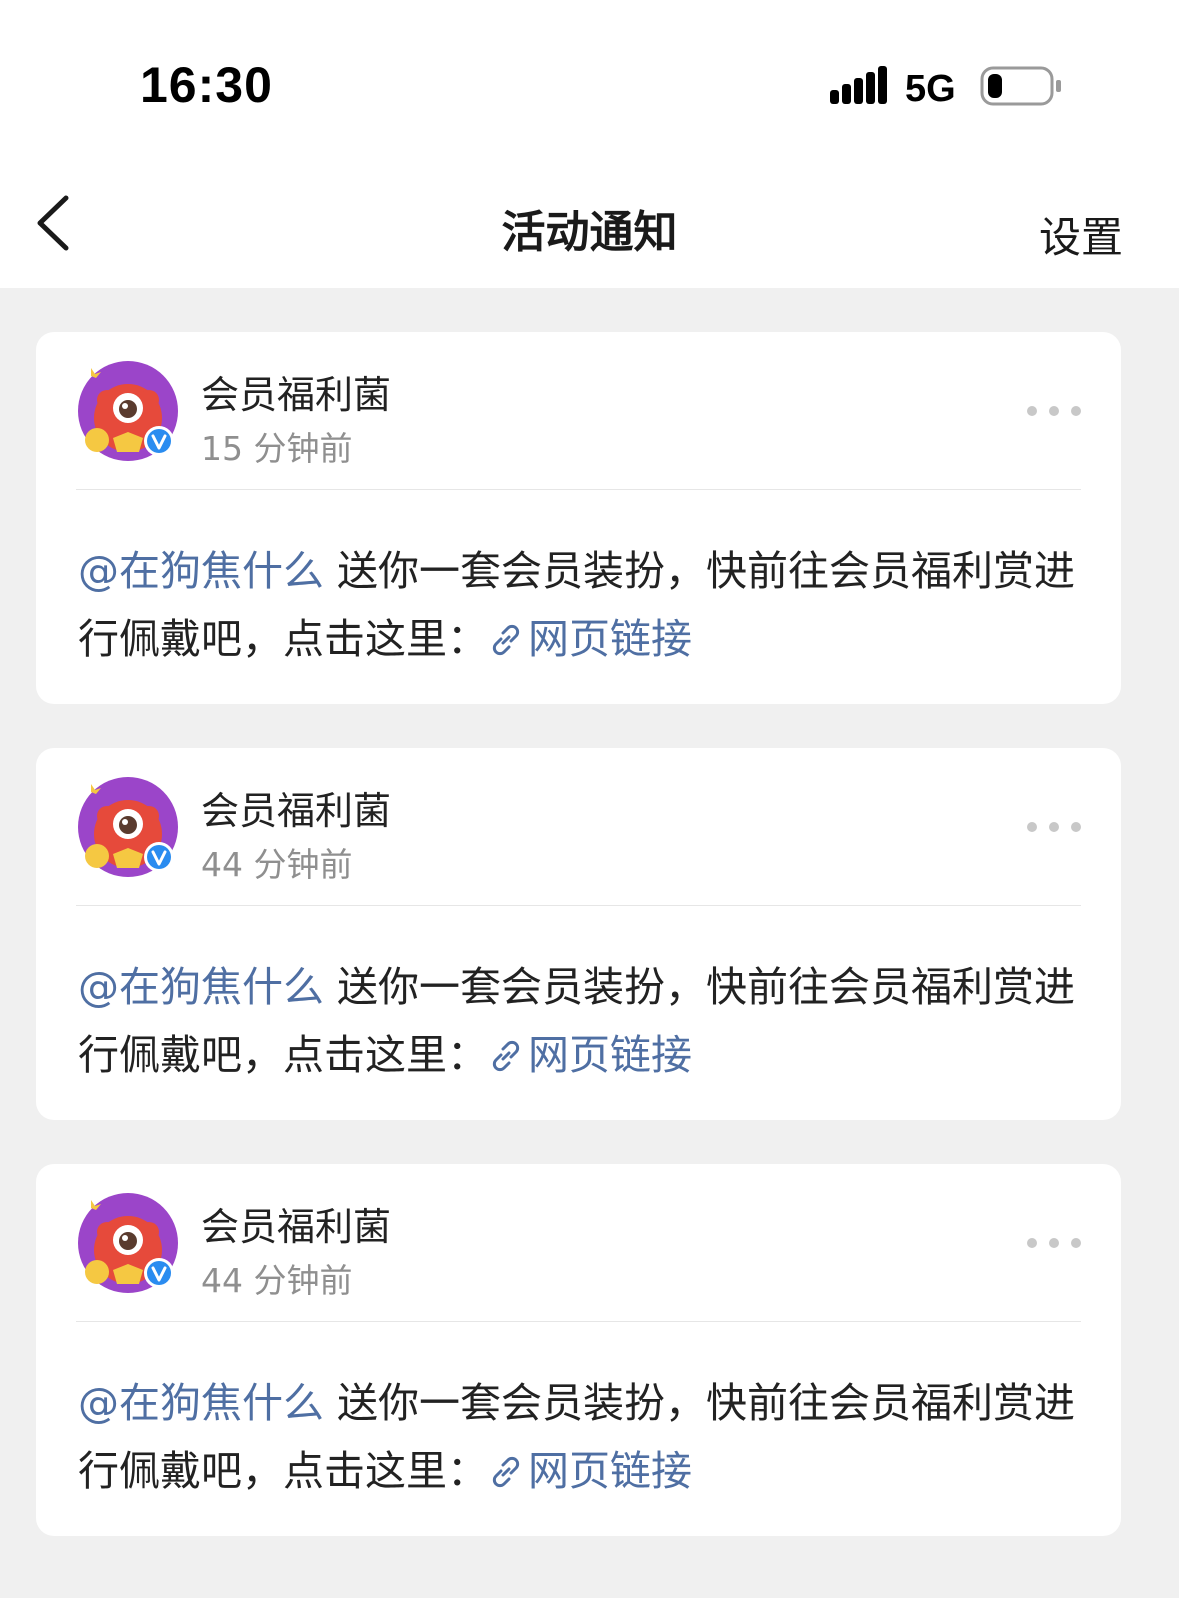 Image resolution: width=1179 pixels, height=1598 pixels. What do you see at coordinates (858, 85) in the screenshot?
I see `signal-strength-icon` at bounding box center [858, 85].